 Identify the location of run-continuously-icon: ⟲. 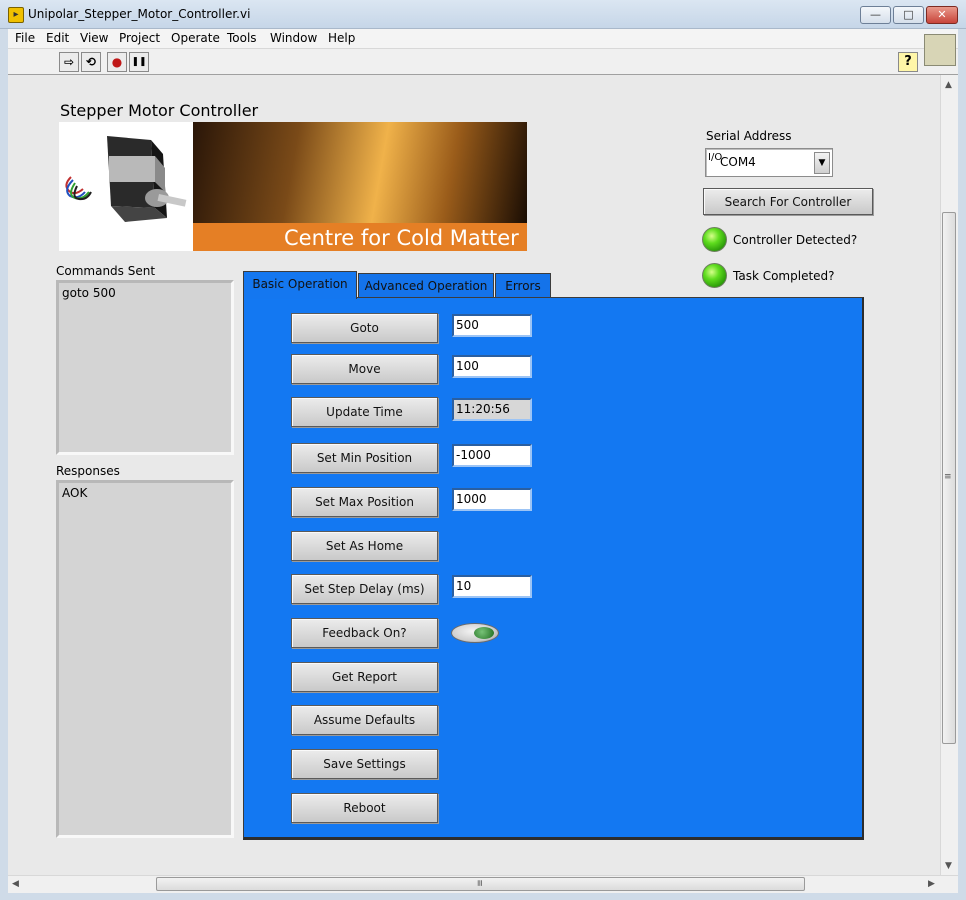
(91, 62).